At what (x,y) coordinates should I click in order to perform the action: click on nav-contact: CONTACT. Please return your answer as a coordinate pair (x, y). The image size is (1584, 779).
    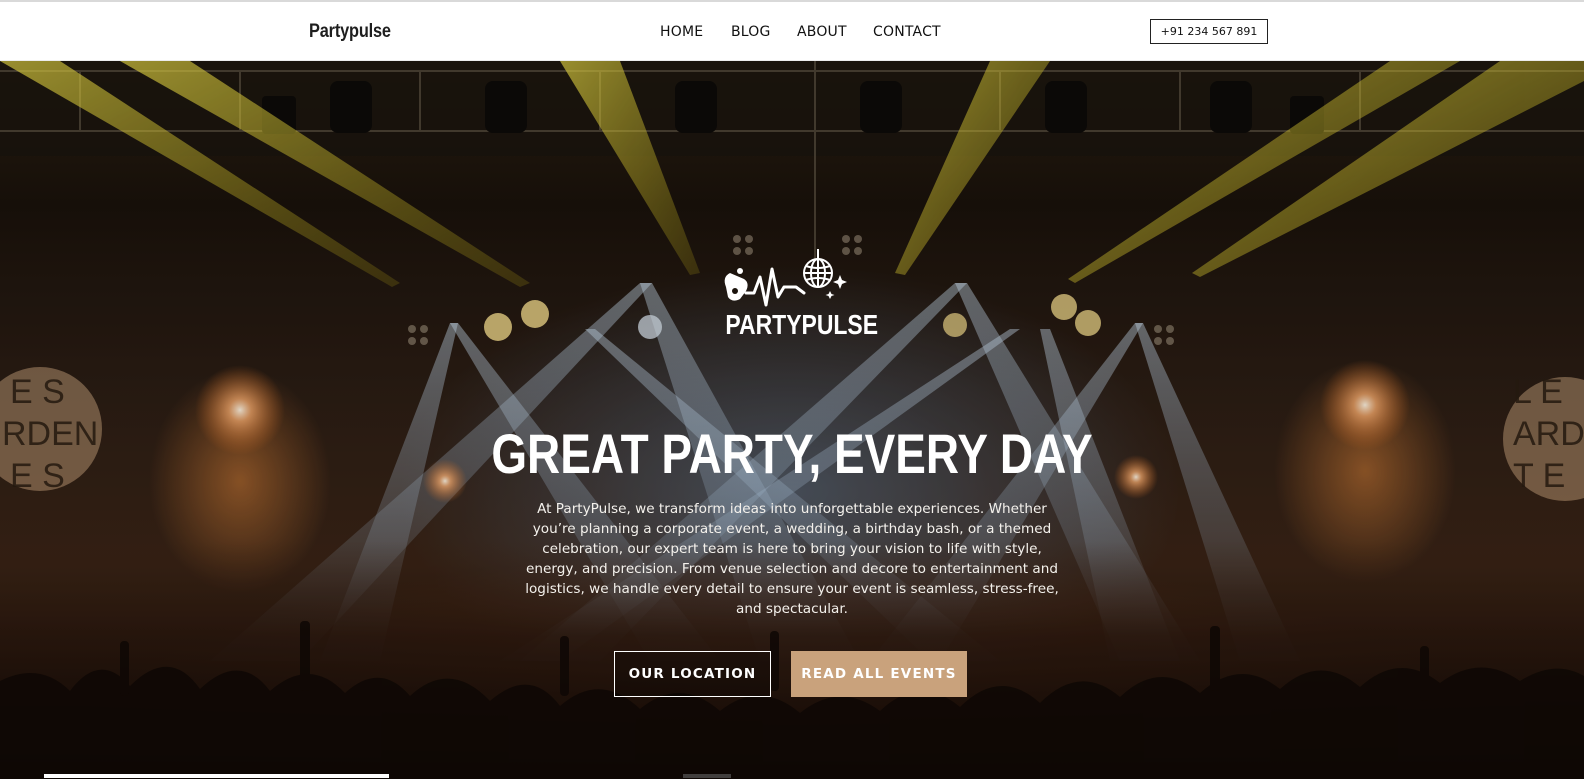
    Looking at the image, I should click on (907, 32).